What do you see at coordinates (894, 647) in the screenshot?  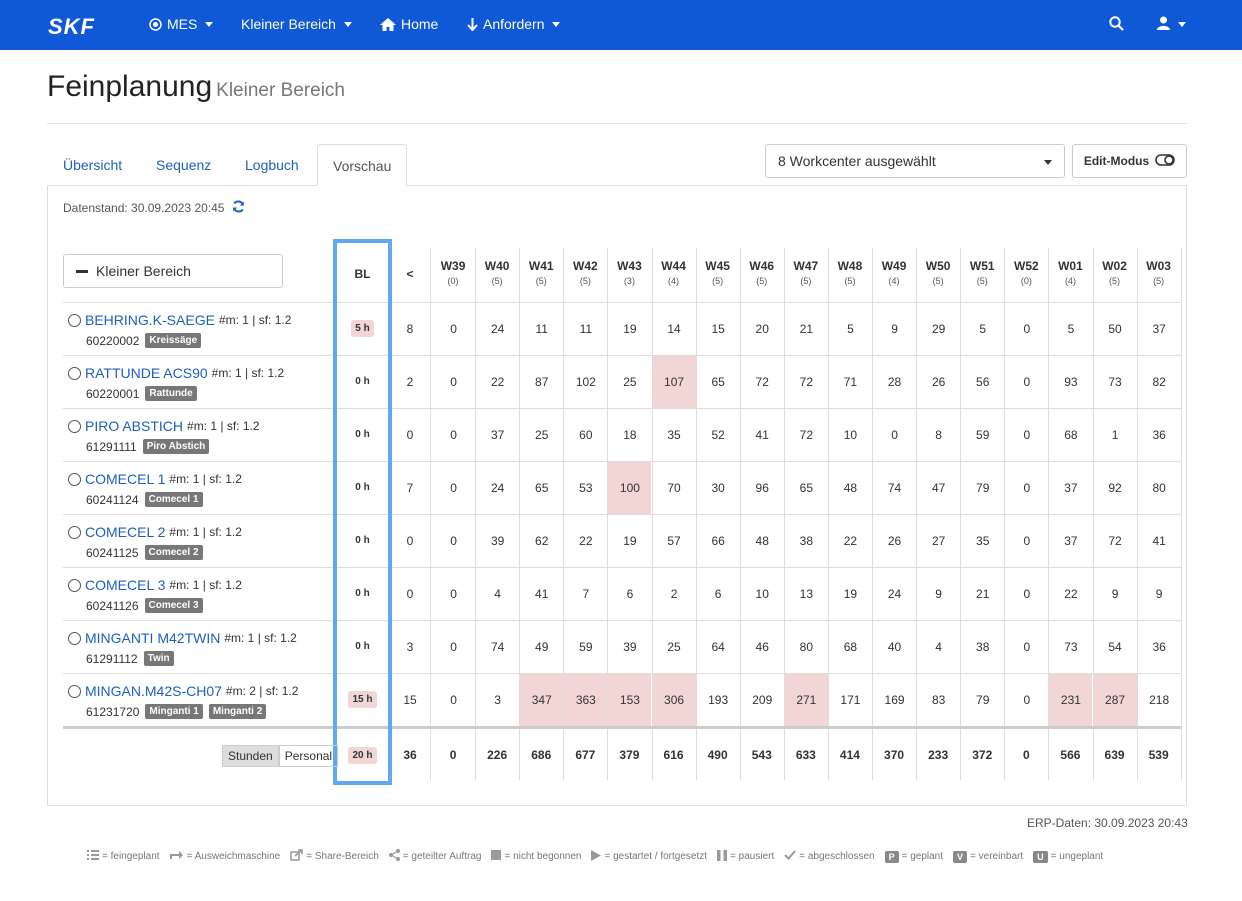 I see `week-cell: 40` at bounding box center [894, 647].